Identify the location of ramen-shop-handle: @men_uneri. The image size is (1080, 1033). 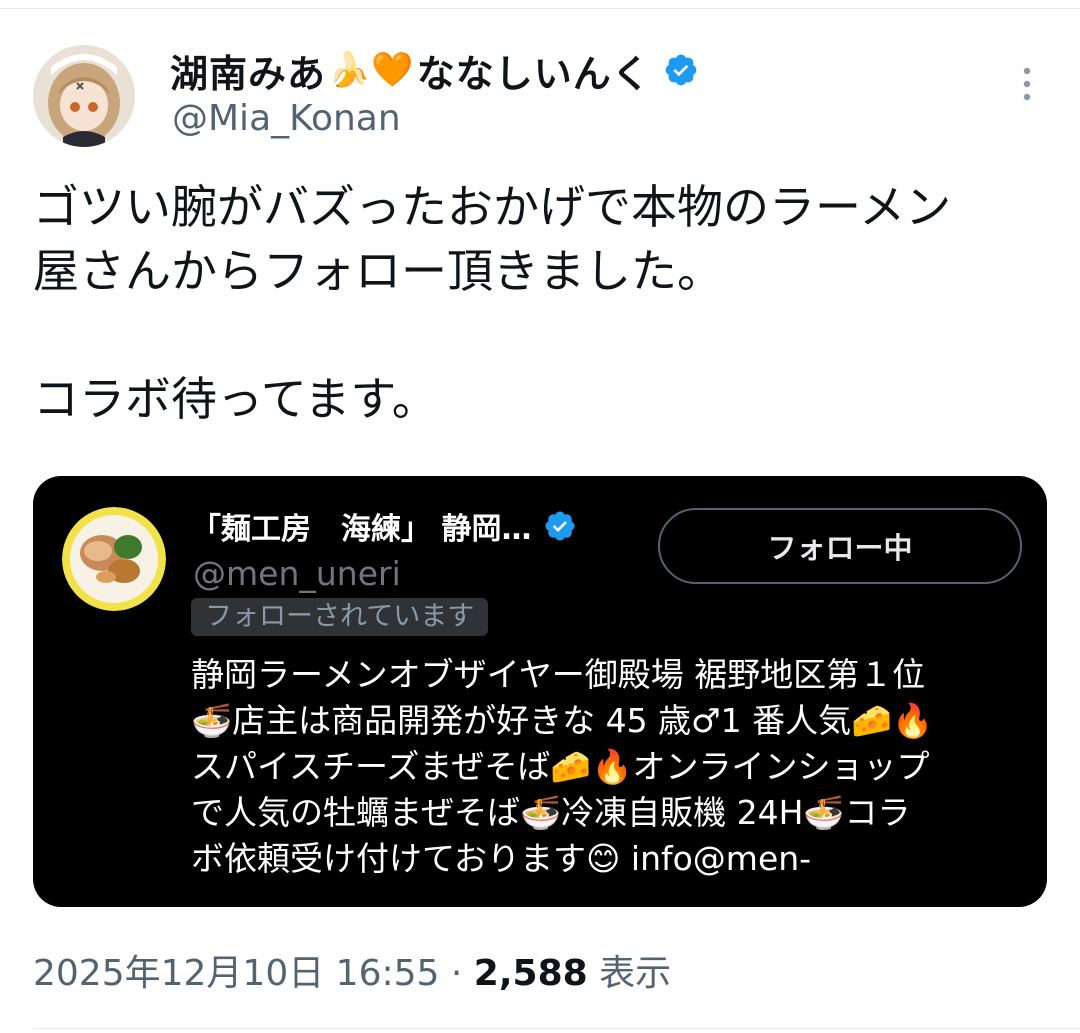
(297, 573).